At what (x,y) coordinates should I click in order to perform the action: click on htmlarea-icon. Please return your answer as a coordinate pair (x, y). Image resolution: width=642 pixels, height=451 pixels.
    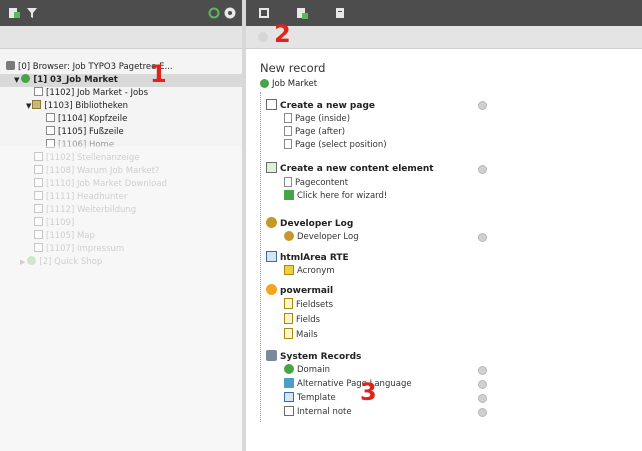
    Looking at the image, I should click on (271, 256).